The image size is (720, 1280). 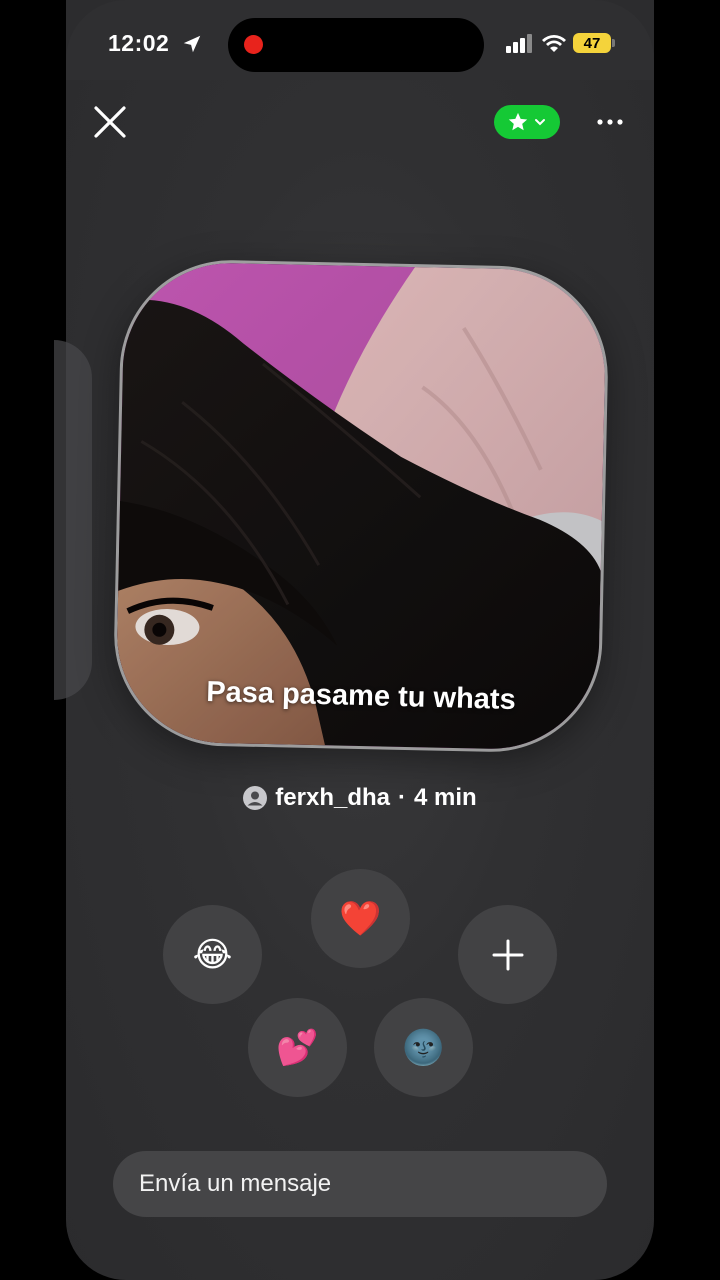 I want to click on react-moon-button: 🌚, so click(x=423, y=1047).